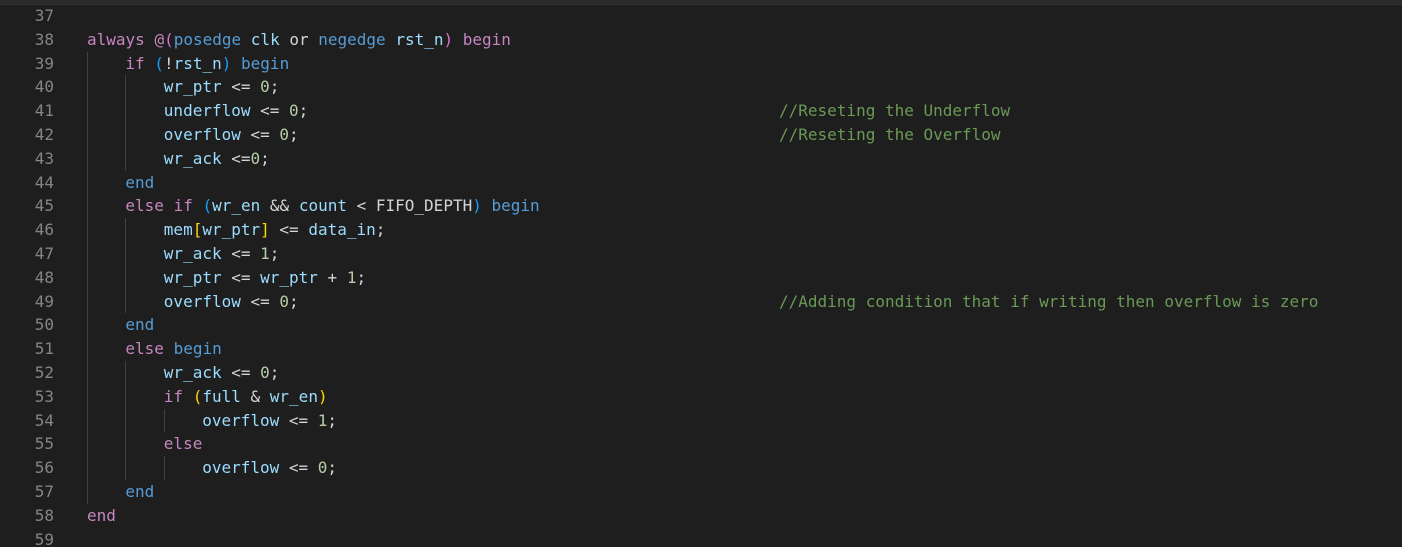 The height and width of the screenshot is (547, 1402). I want to click on code-line: underflow <= 0; //Reseting the Underflow, so click(737, 111).